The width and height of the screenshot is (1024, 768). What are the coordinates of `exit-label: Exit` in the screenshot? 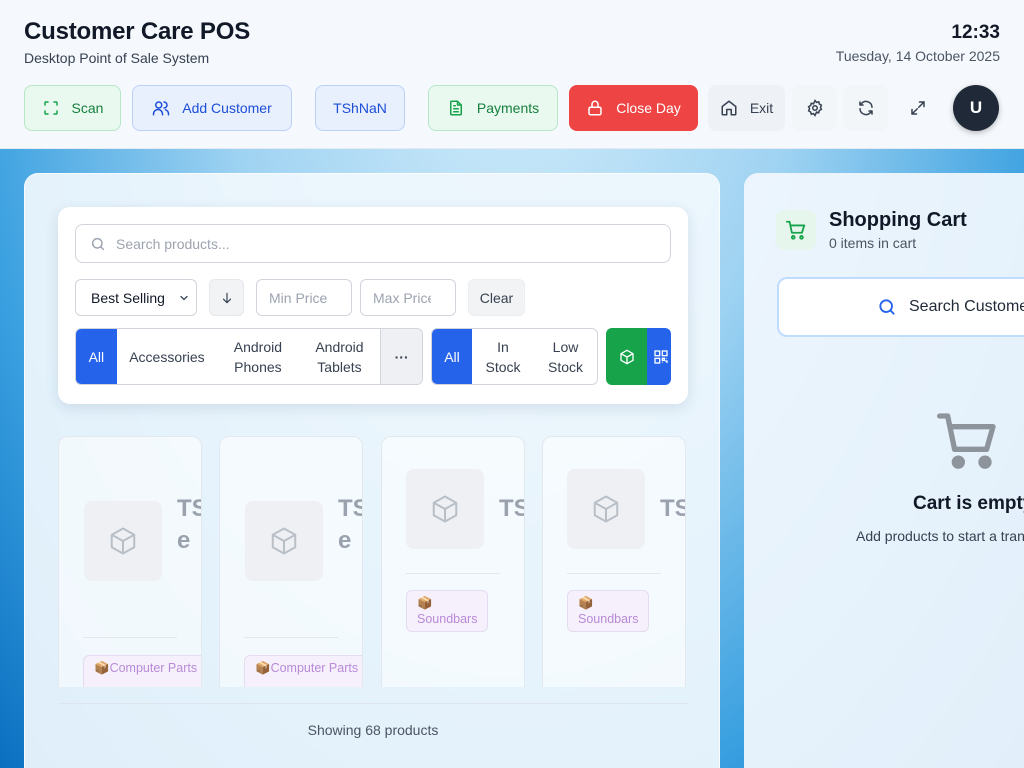 It's located at (761, 108).